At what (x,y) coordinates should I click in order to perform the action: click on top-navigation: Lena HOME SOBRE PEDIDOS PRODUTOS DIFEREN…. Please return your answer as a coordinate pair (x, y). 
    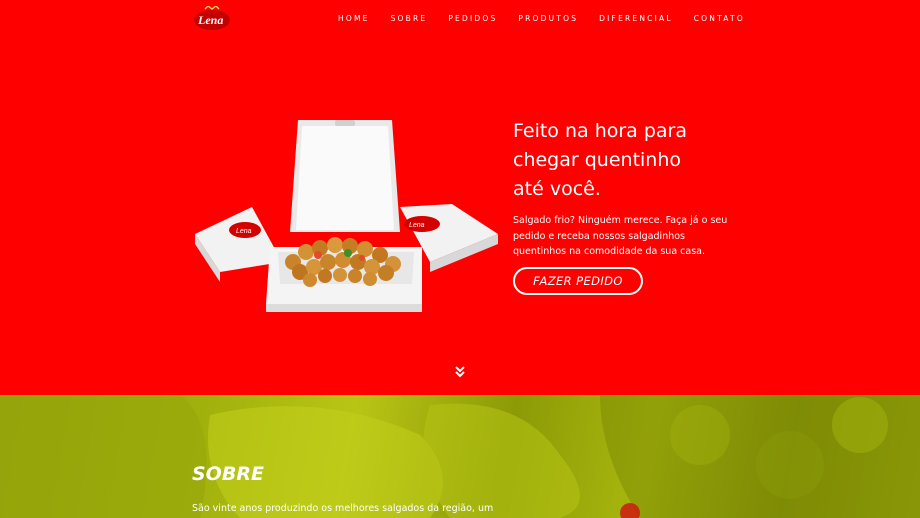
    Looking at the image, I should click on (460, 19).